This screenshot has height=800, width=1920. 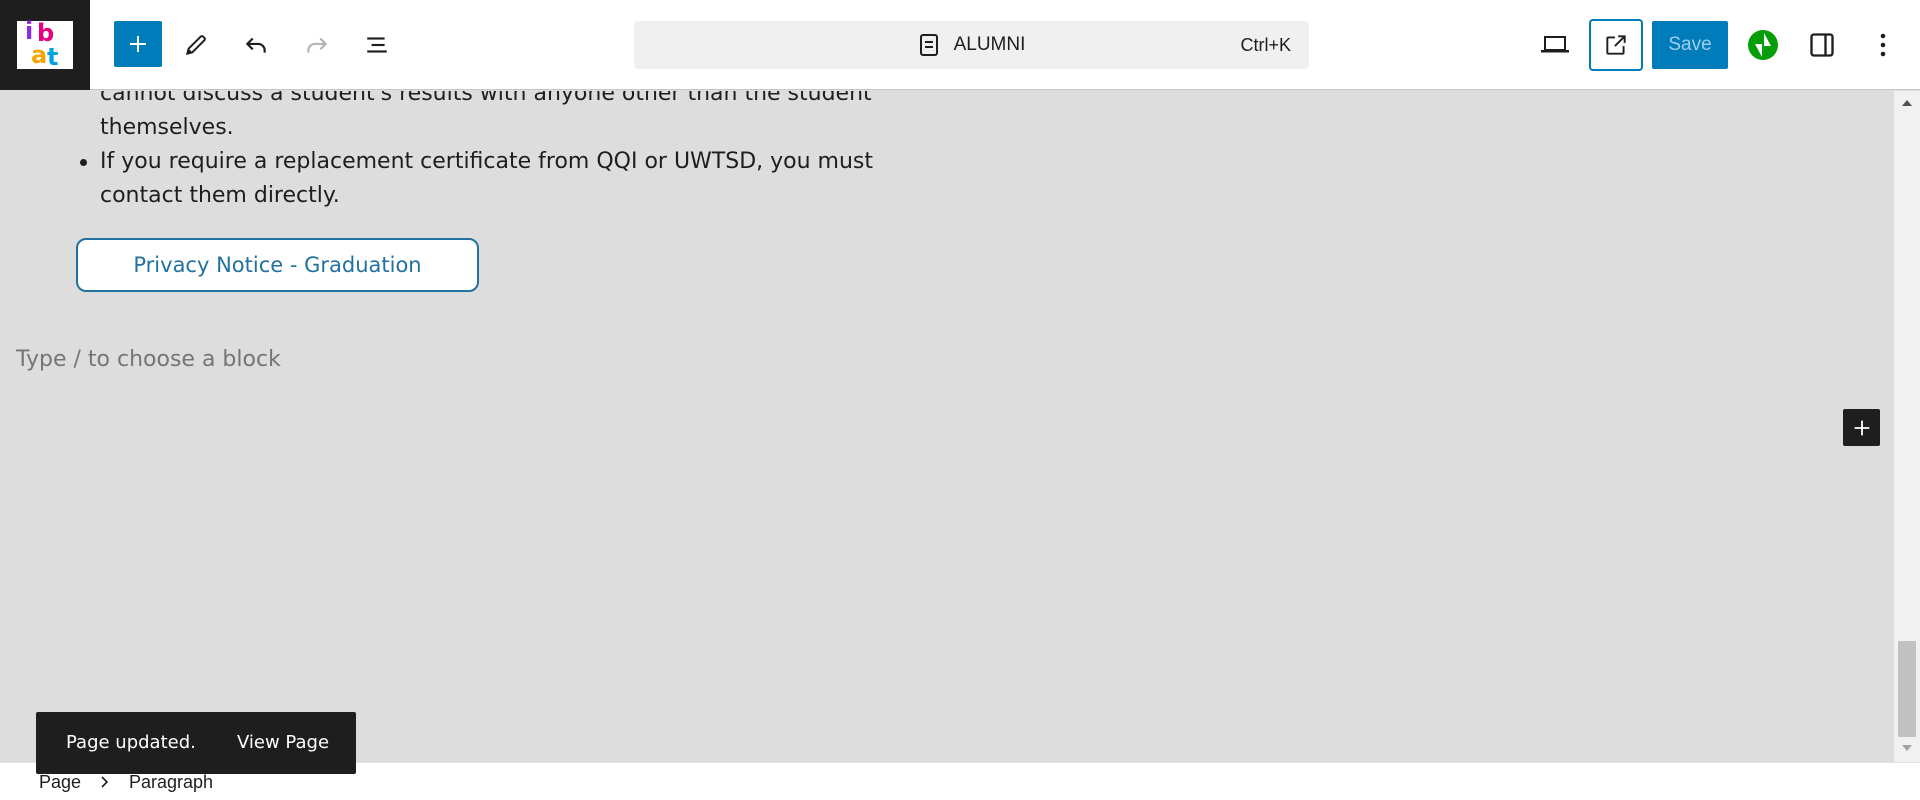 I want to click on document-title: ALUMNI, so click(x=989, y=44).